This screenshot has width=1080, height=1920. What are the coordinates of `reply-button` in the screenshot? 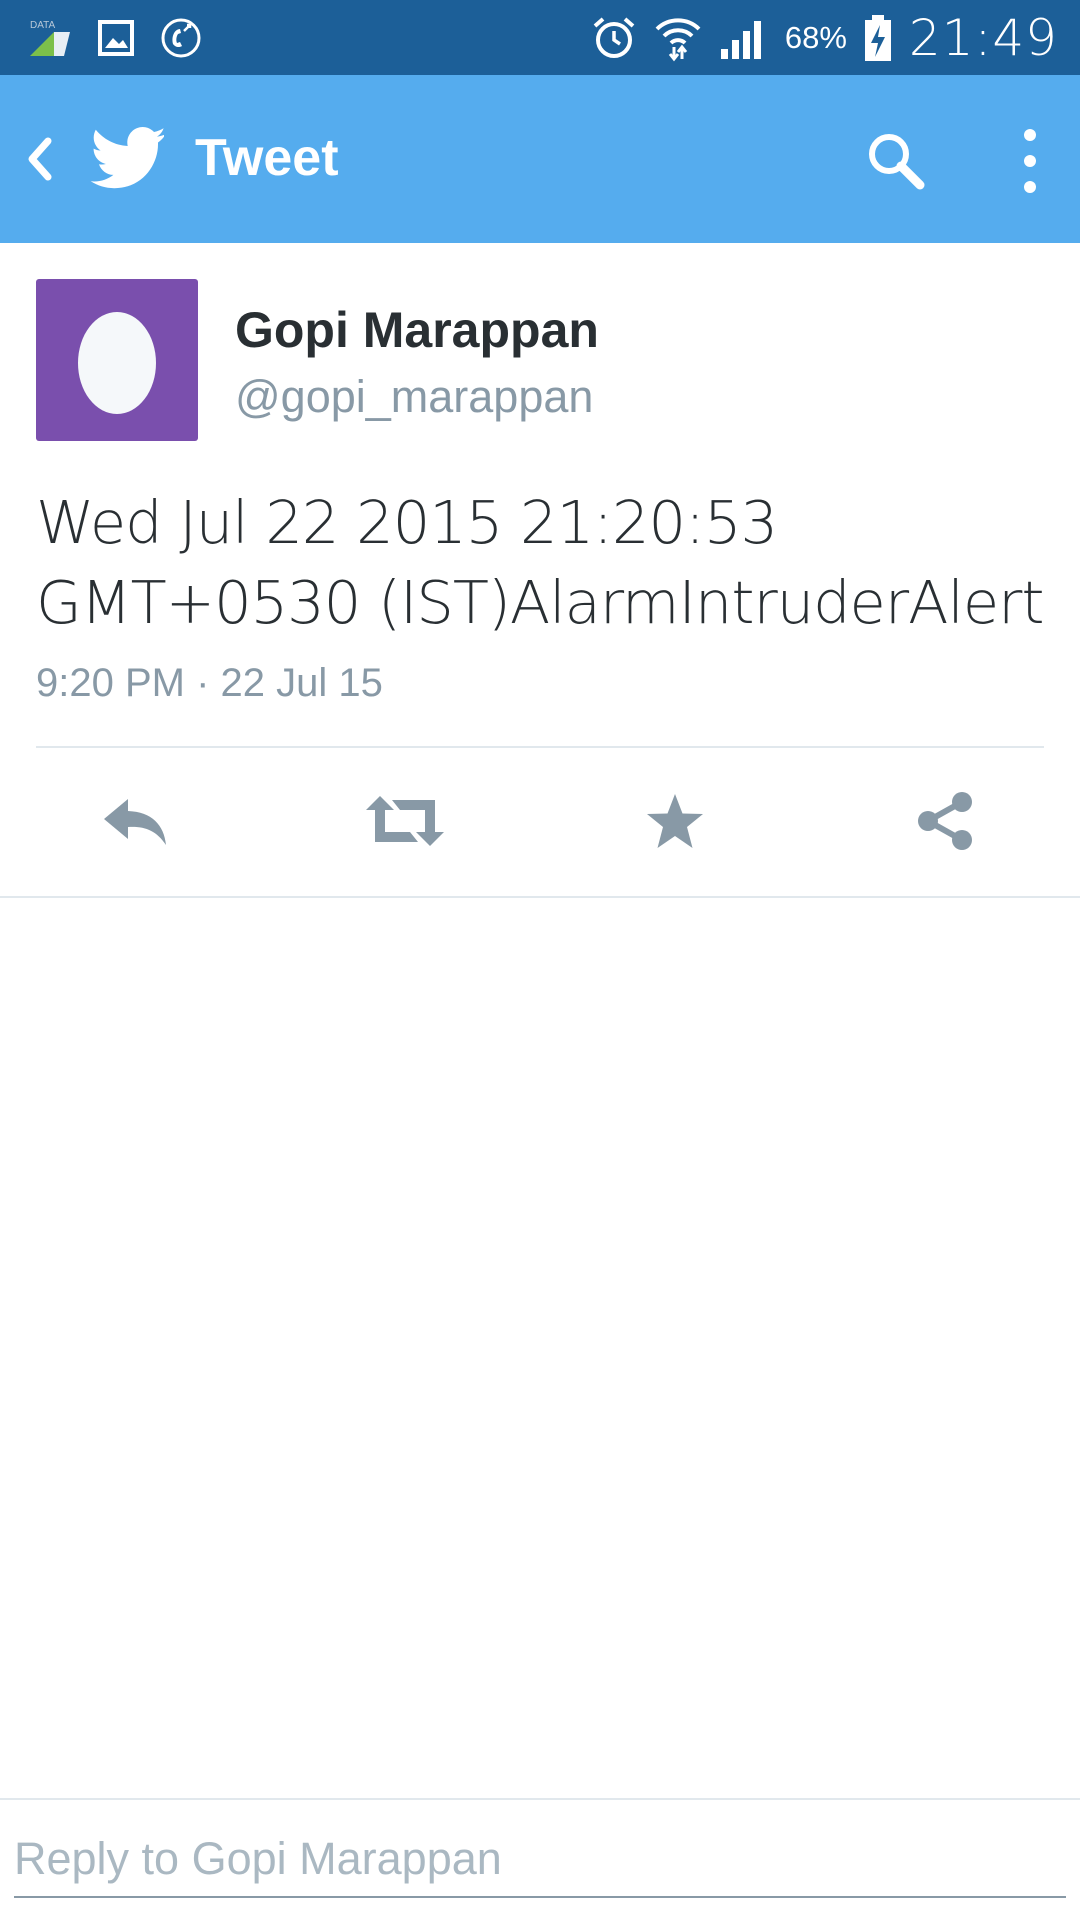 It's located at (135, 821).